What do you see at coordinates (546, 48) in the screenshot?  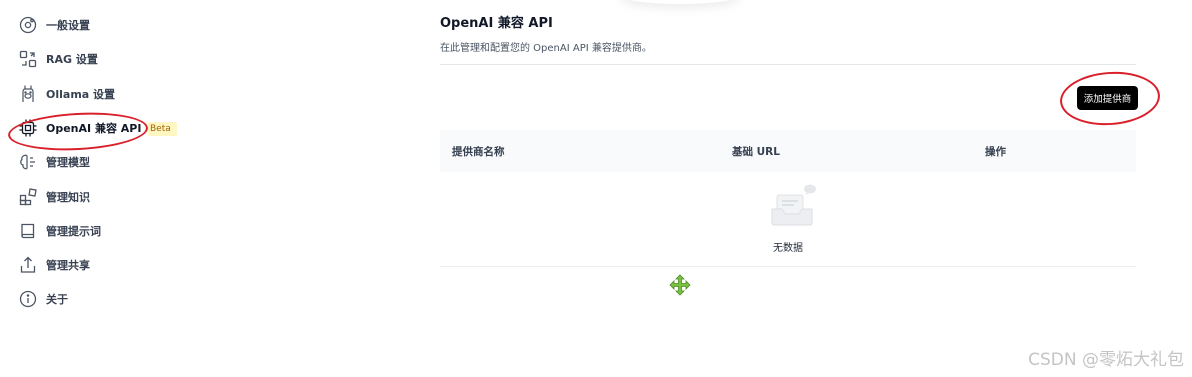 I see `page-subtitle: 在此管理和配置您的 OpenAI API 兼容提供商。` at bounding box center [546, 48].